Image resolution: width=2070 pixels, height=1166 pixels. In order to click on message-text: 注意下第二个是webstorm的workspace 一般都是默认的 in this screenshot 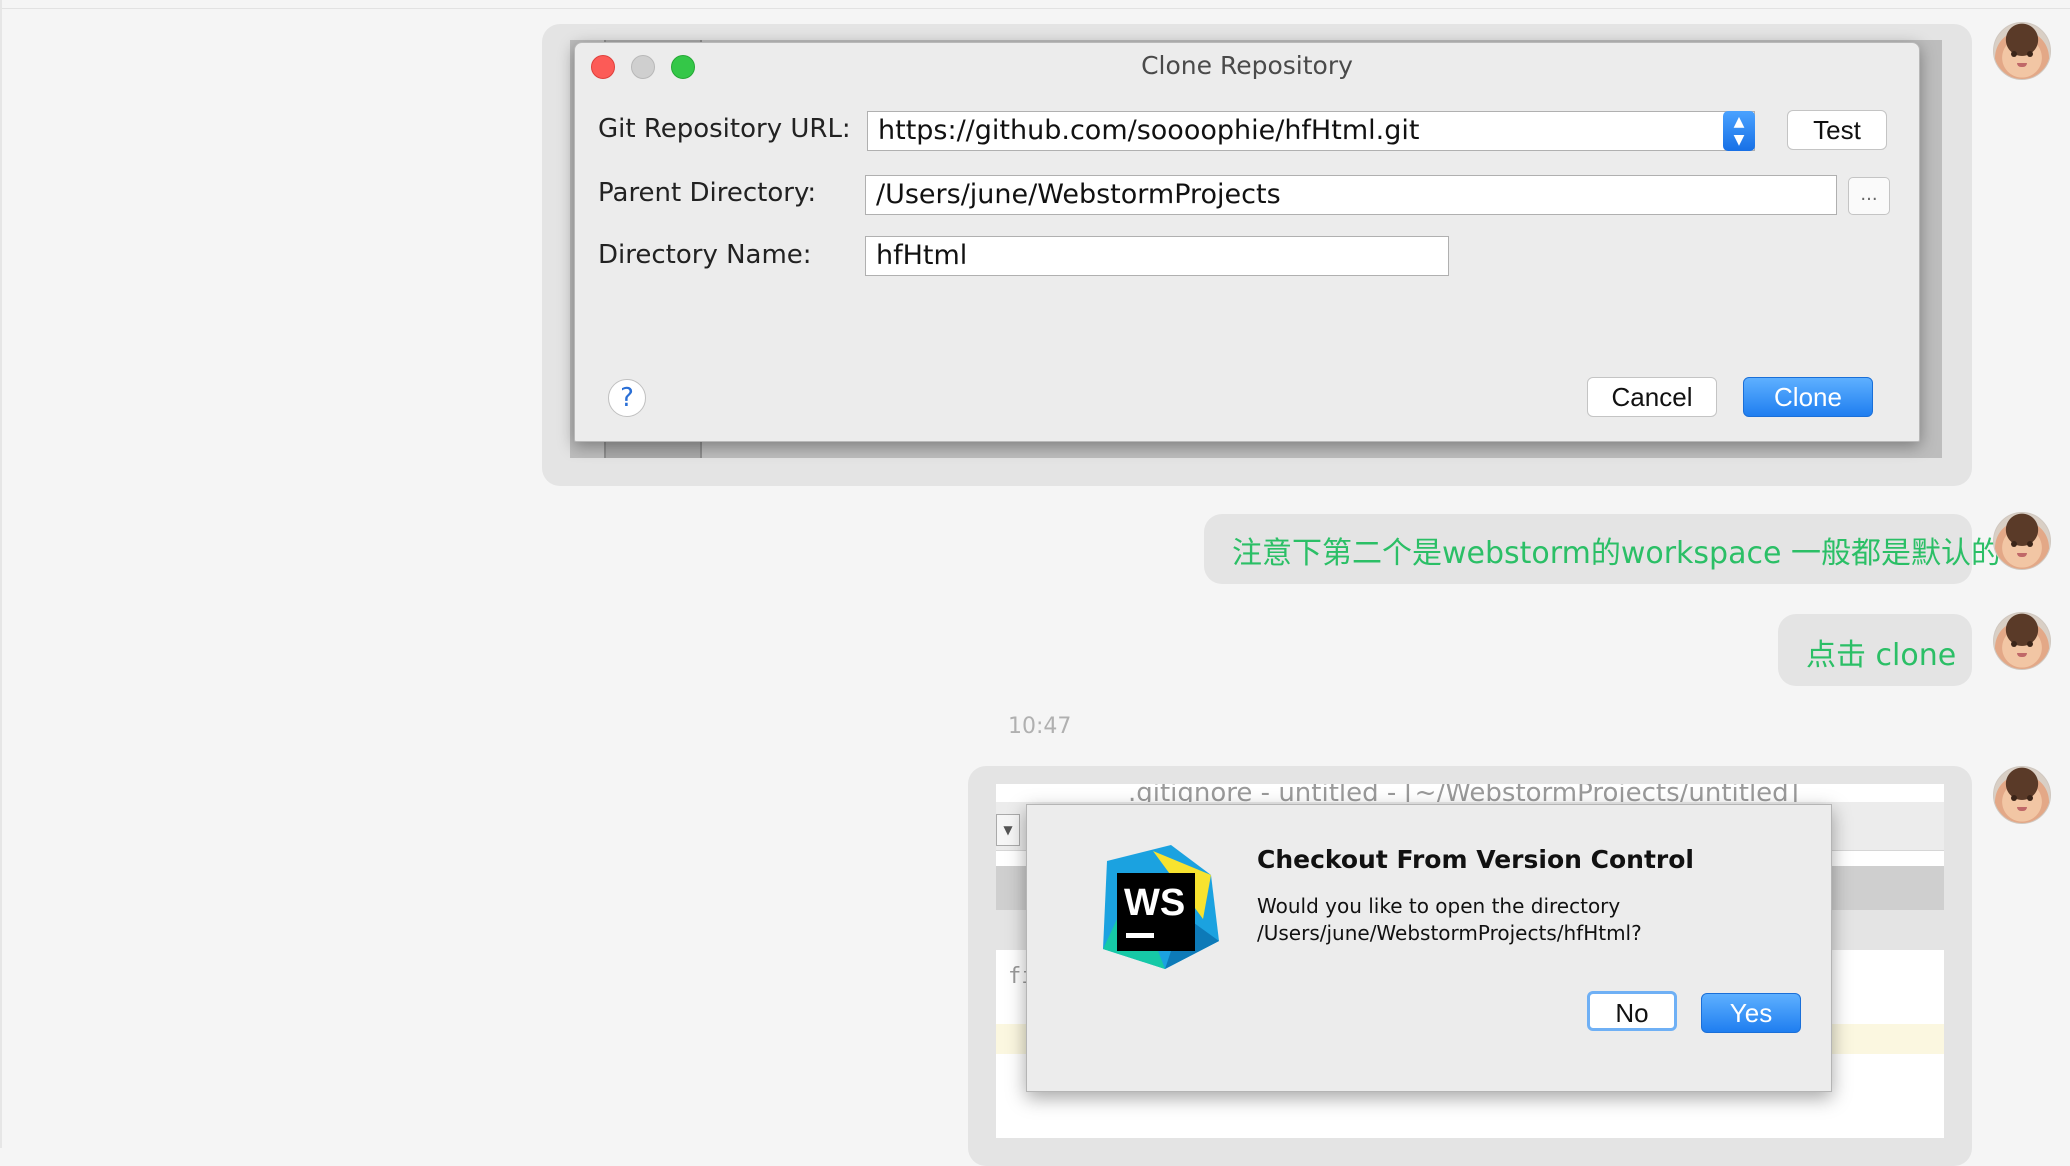, I will do `click(1616, 553)`.